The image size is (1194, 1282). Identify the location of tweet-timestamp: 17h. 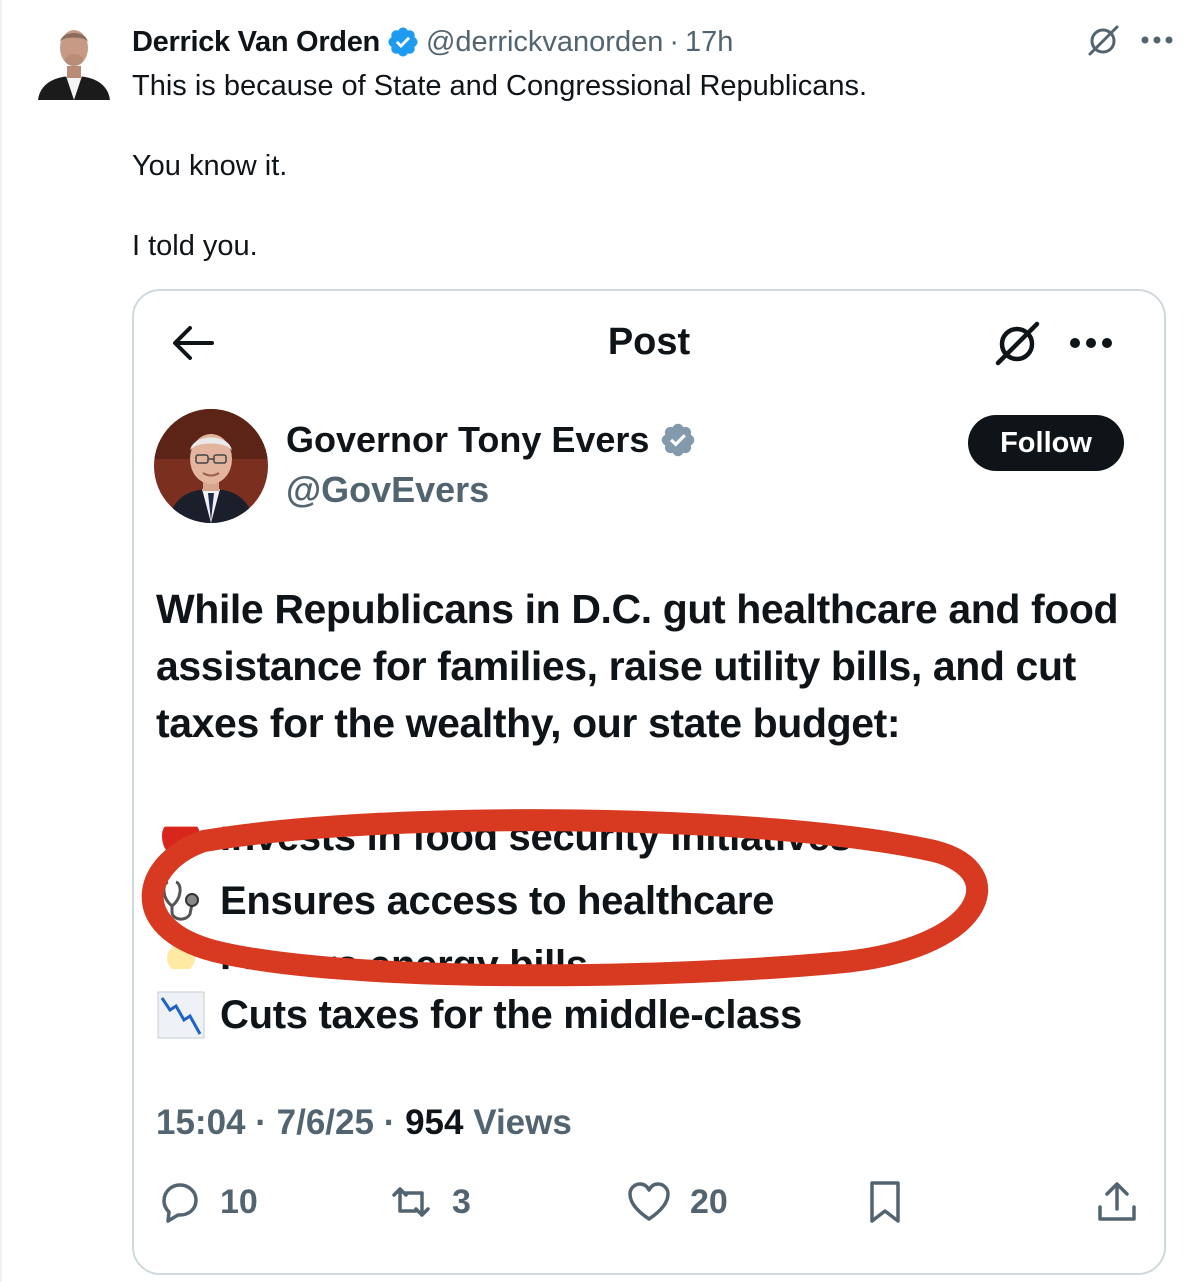
(709, 42).